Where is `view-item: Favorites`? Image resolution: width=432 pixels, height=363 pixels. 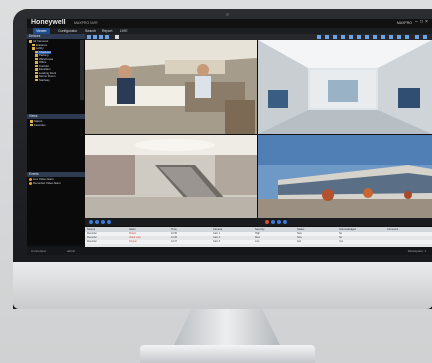
view-item: Favorites is located at coordinates (38, 125).